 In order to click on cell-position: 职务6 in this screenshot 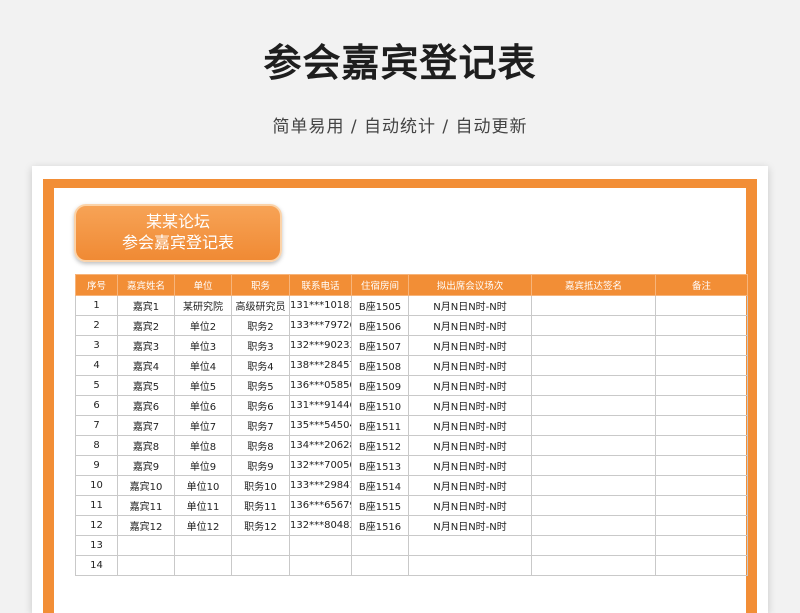, I will do `click(260, 405)`.